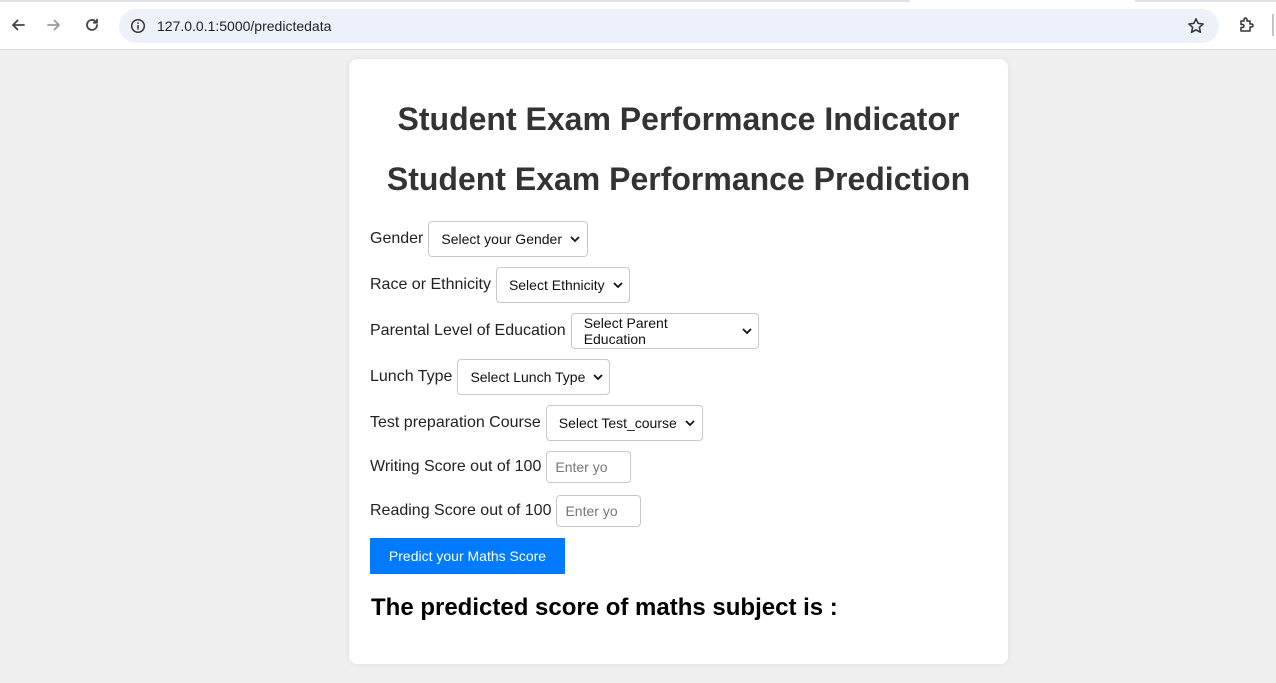 The image size is (1276, 683). Describe the element at coordinates (556, 285) in the screenshot. I see `ethnicity-select-value: Select Ethnicity` at that location.